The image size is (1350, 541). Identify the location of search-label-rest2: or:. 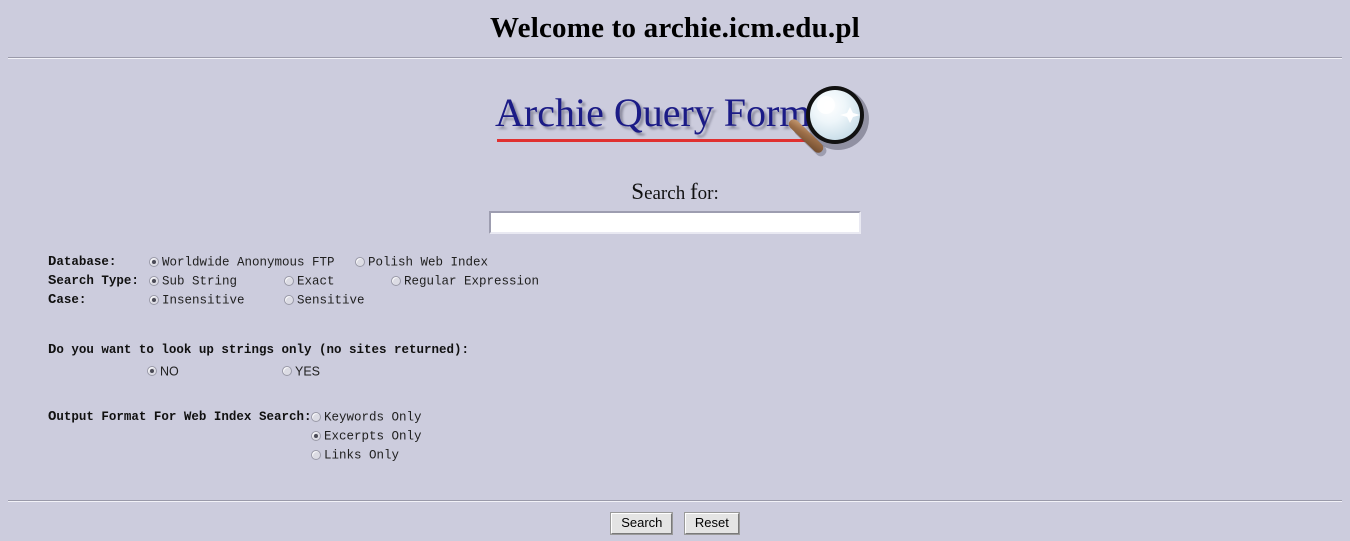
(708, 193).